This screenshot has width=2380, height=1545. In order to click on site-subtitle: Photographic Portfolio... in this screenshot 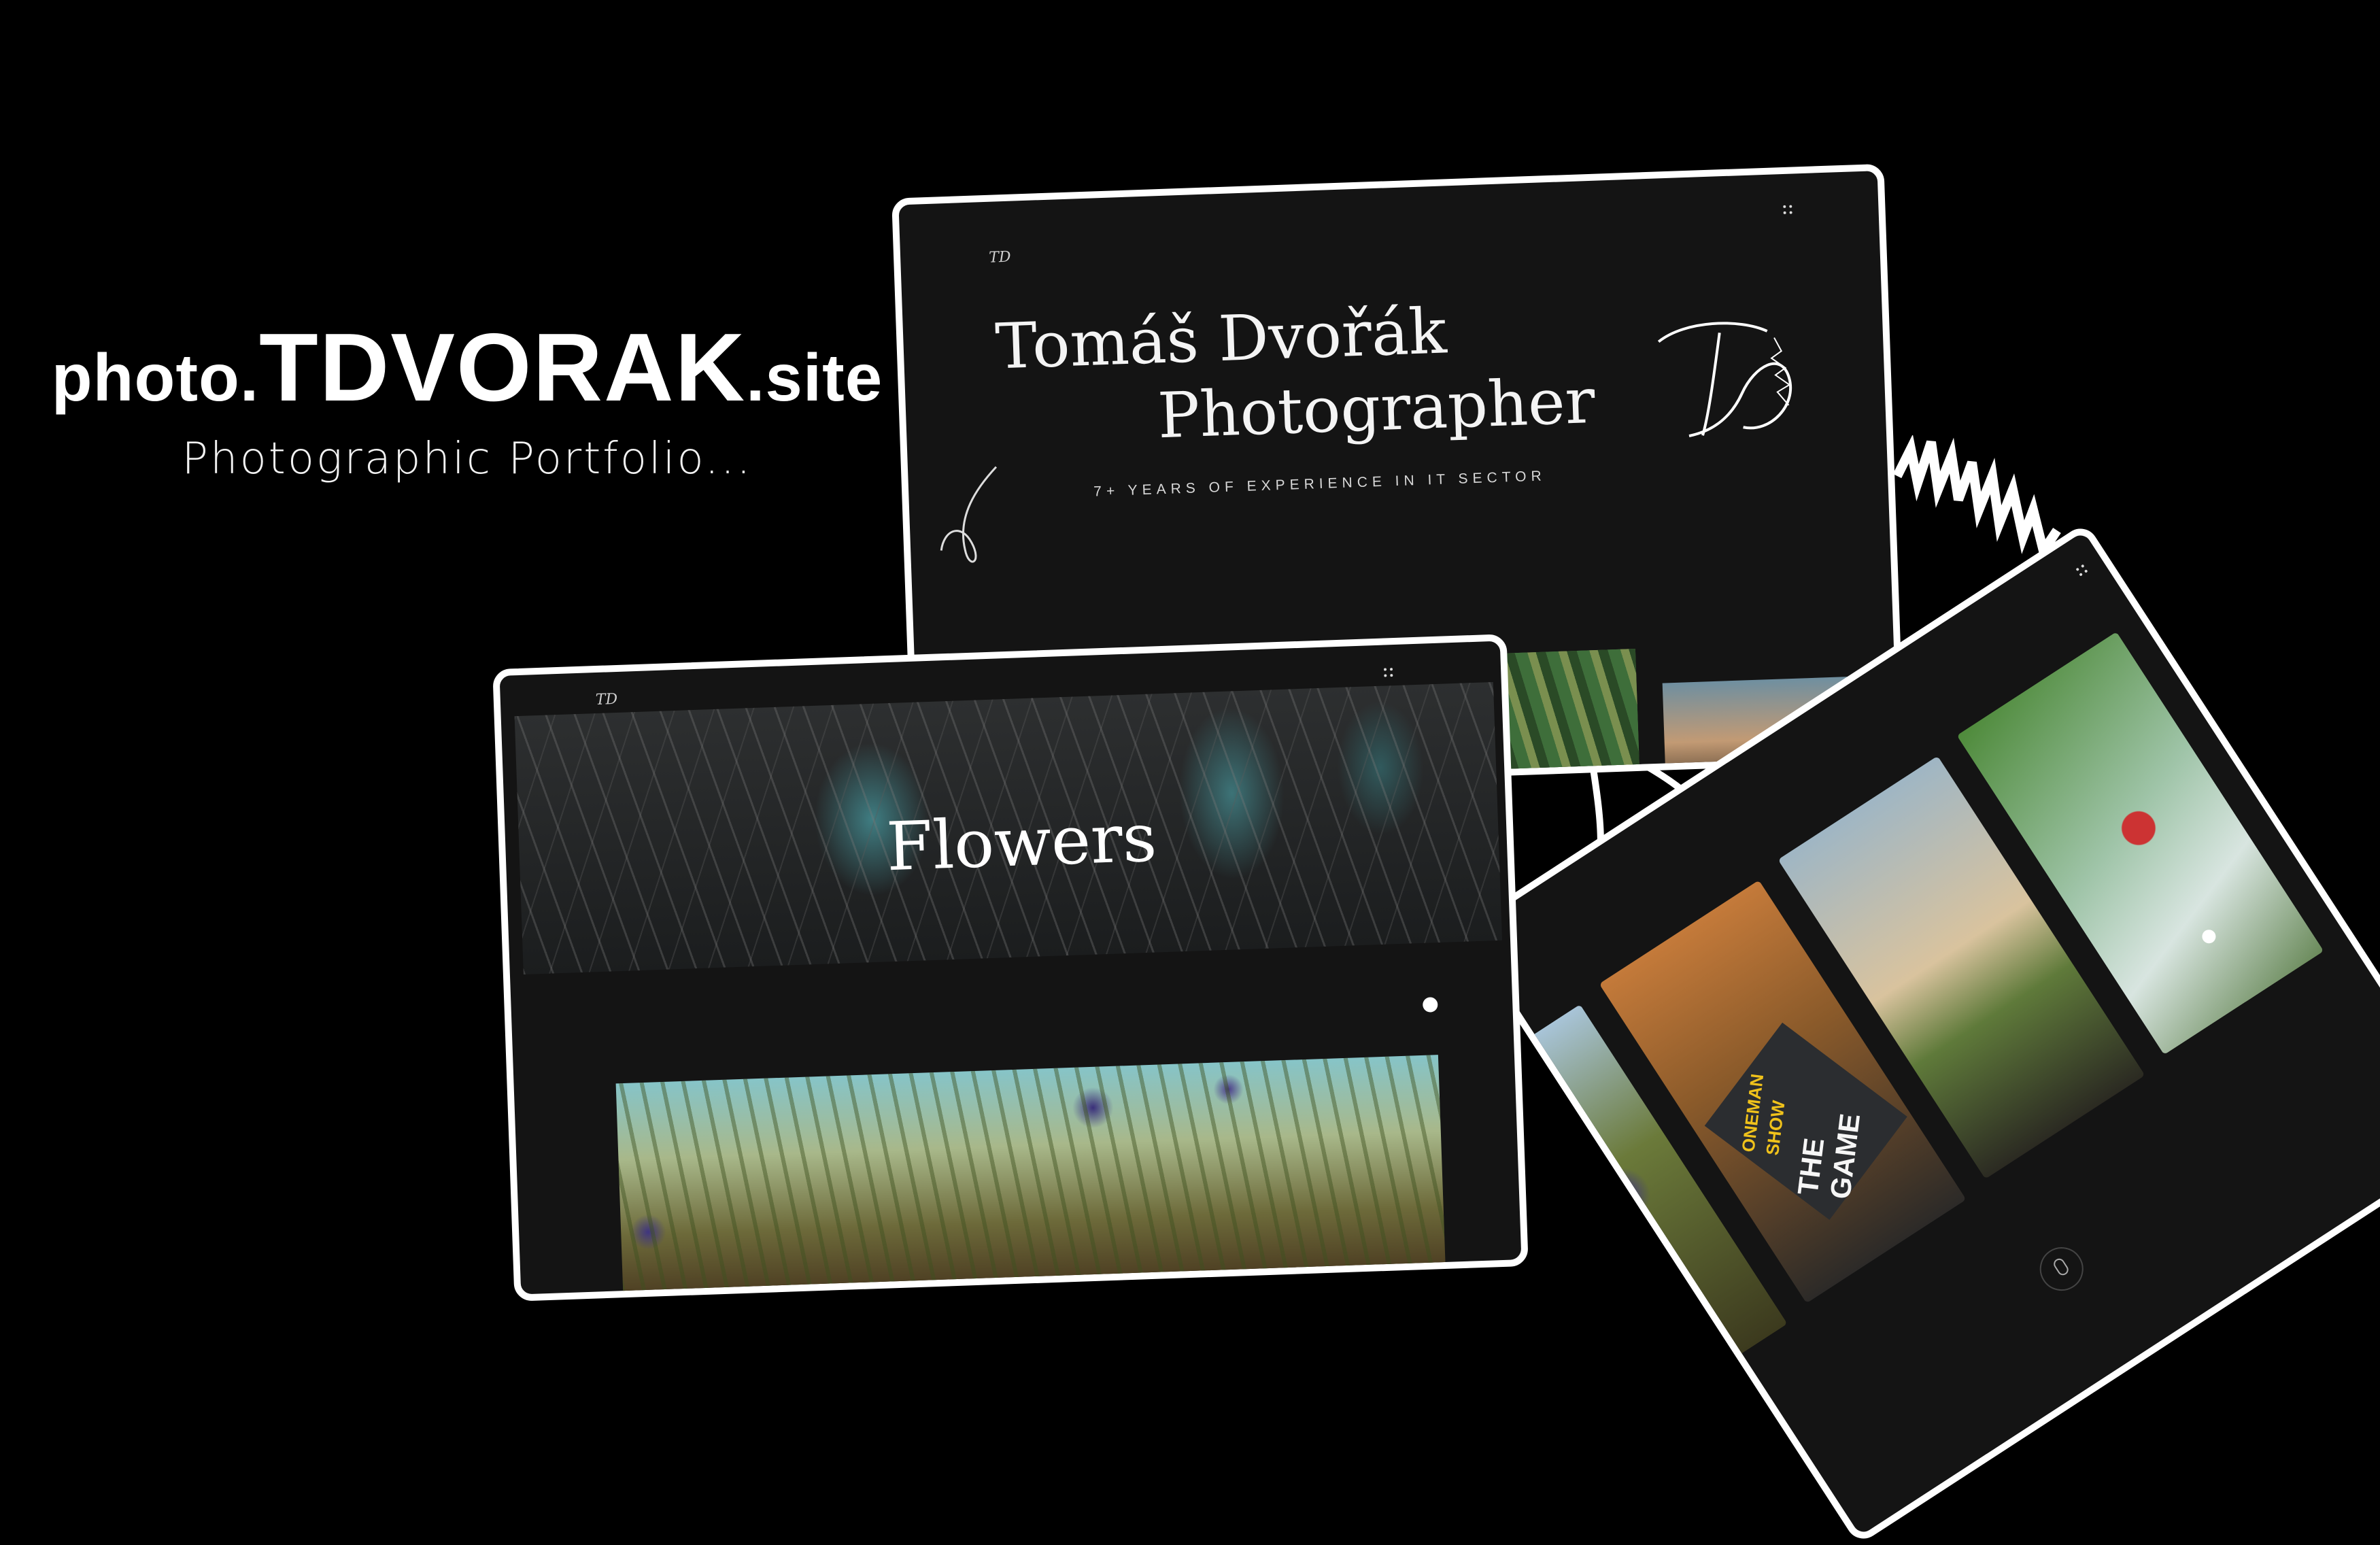, I will do `click(468, 459)`.